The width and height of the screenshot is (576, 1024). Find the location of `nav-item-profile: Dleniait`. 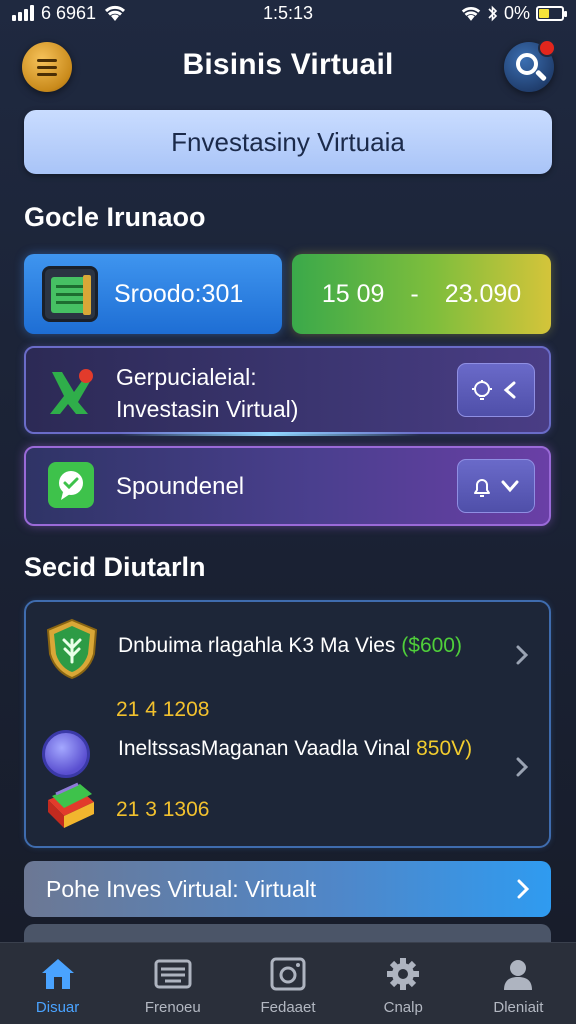

nav-item-profile: Dleniait is located at coordinates (518, 983).